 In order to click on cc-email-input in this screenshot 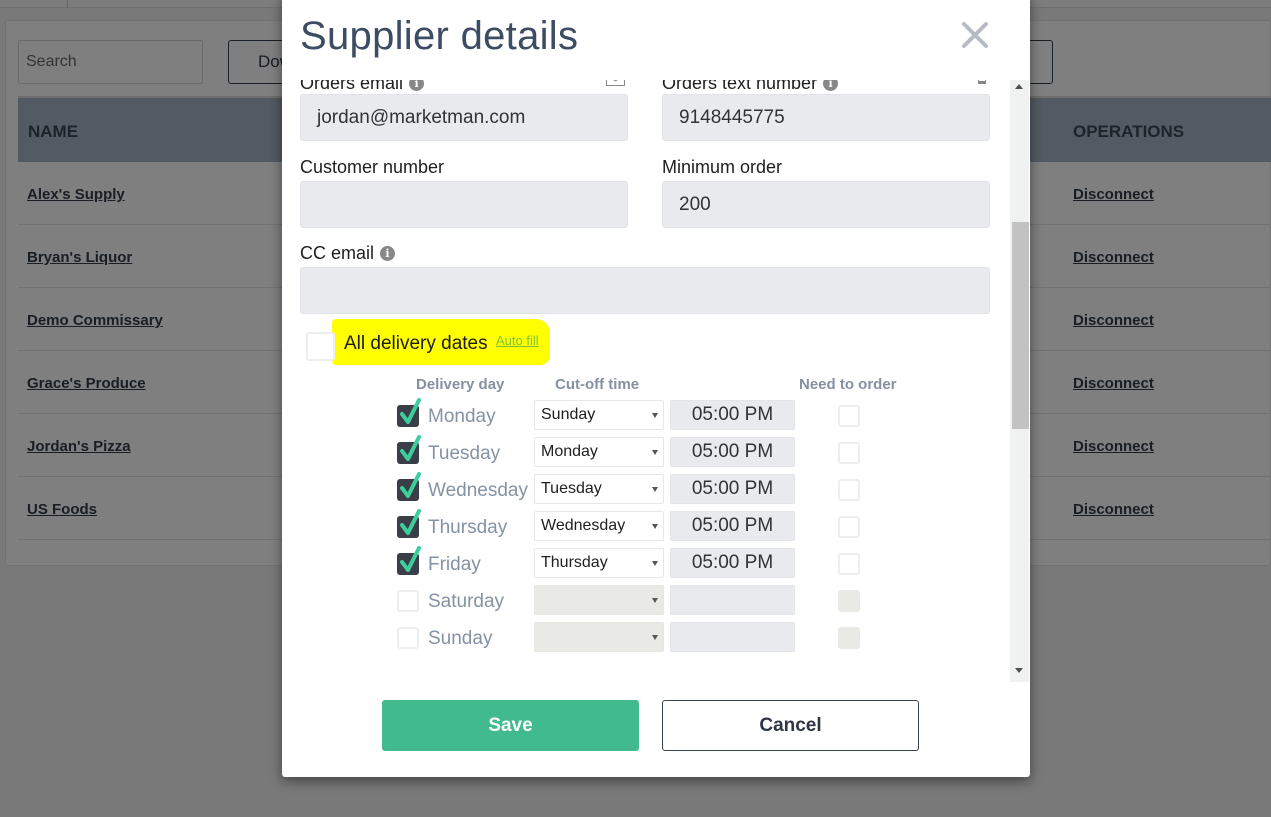, I will do `click(645, 290)`.